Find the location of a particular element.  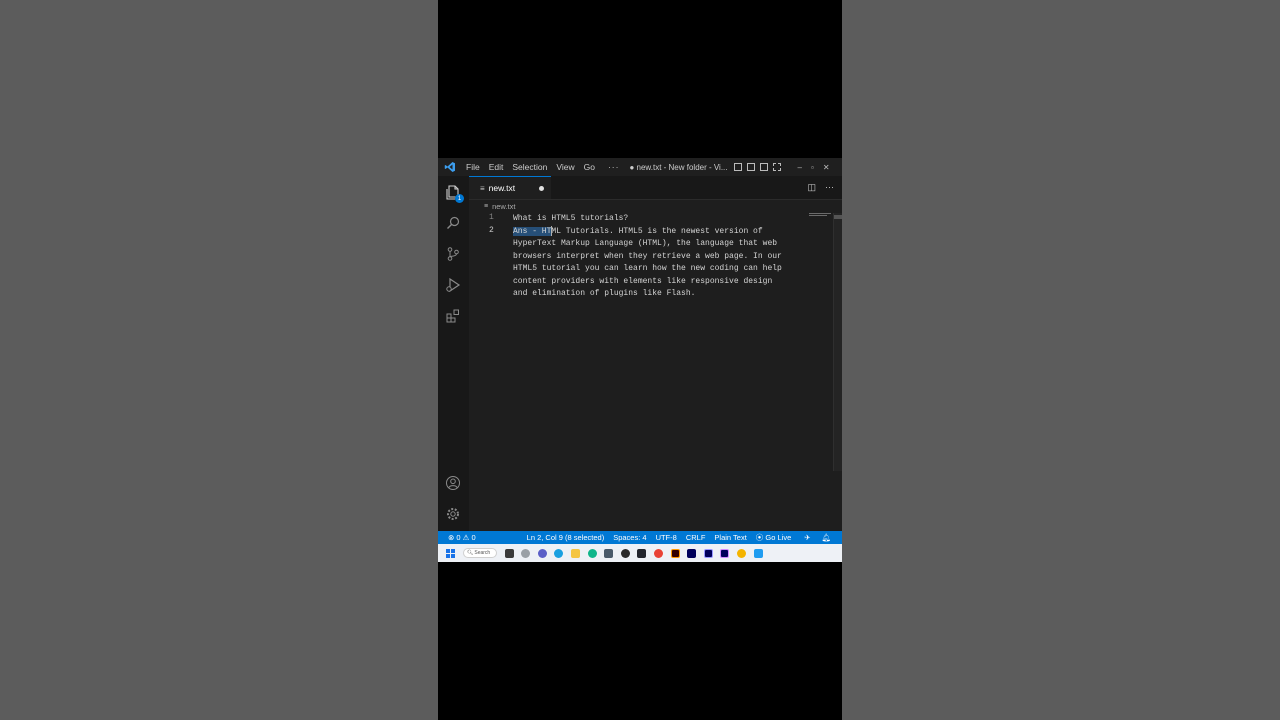

vscode-taskbar-icon is located at coordinates (758, 553).